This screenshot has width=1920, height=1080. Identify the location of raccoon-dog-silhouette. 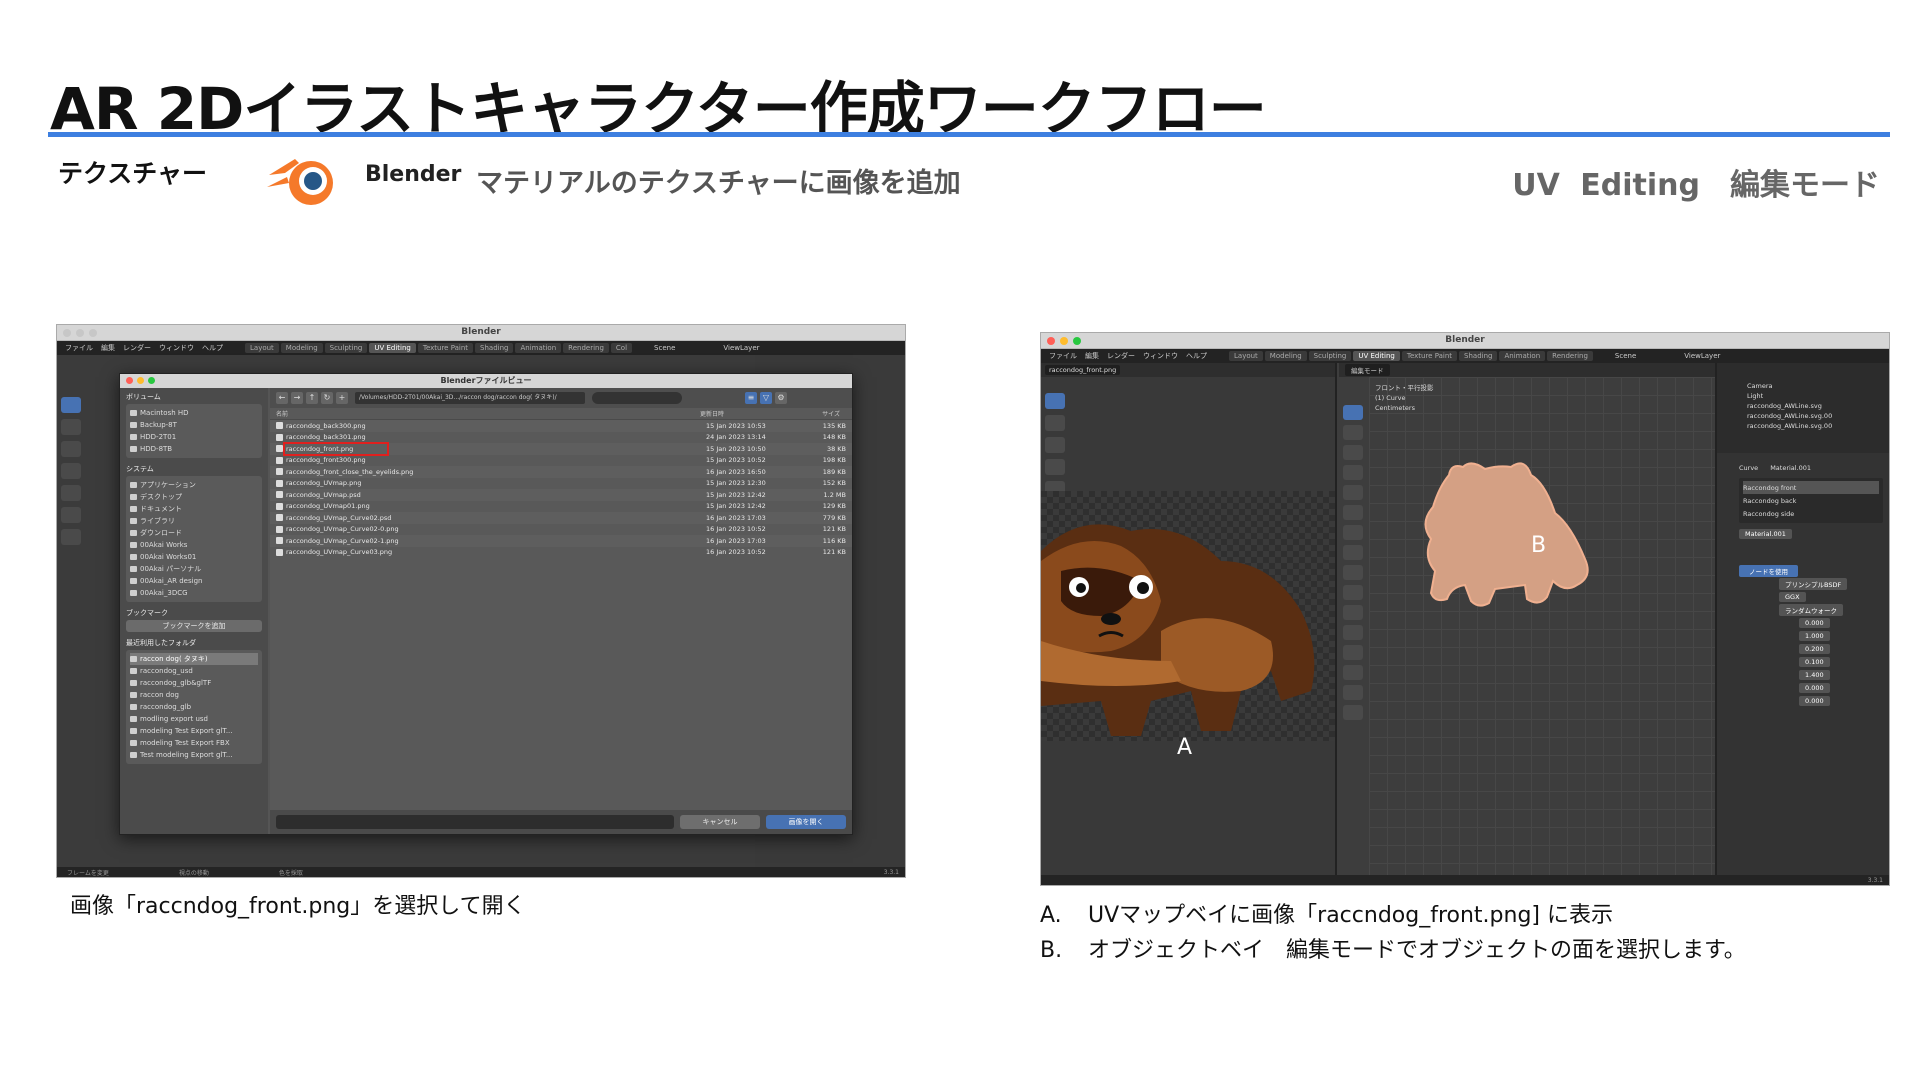
(1527, 619).